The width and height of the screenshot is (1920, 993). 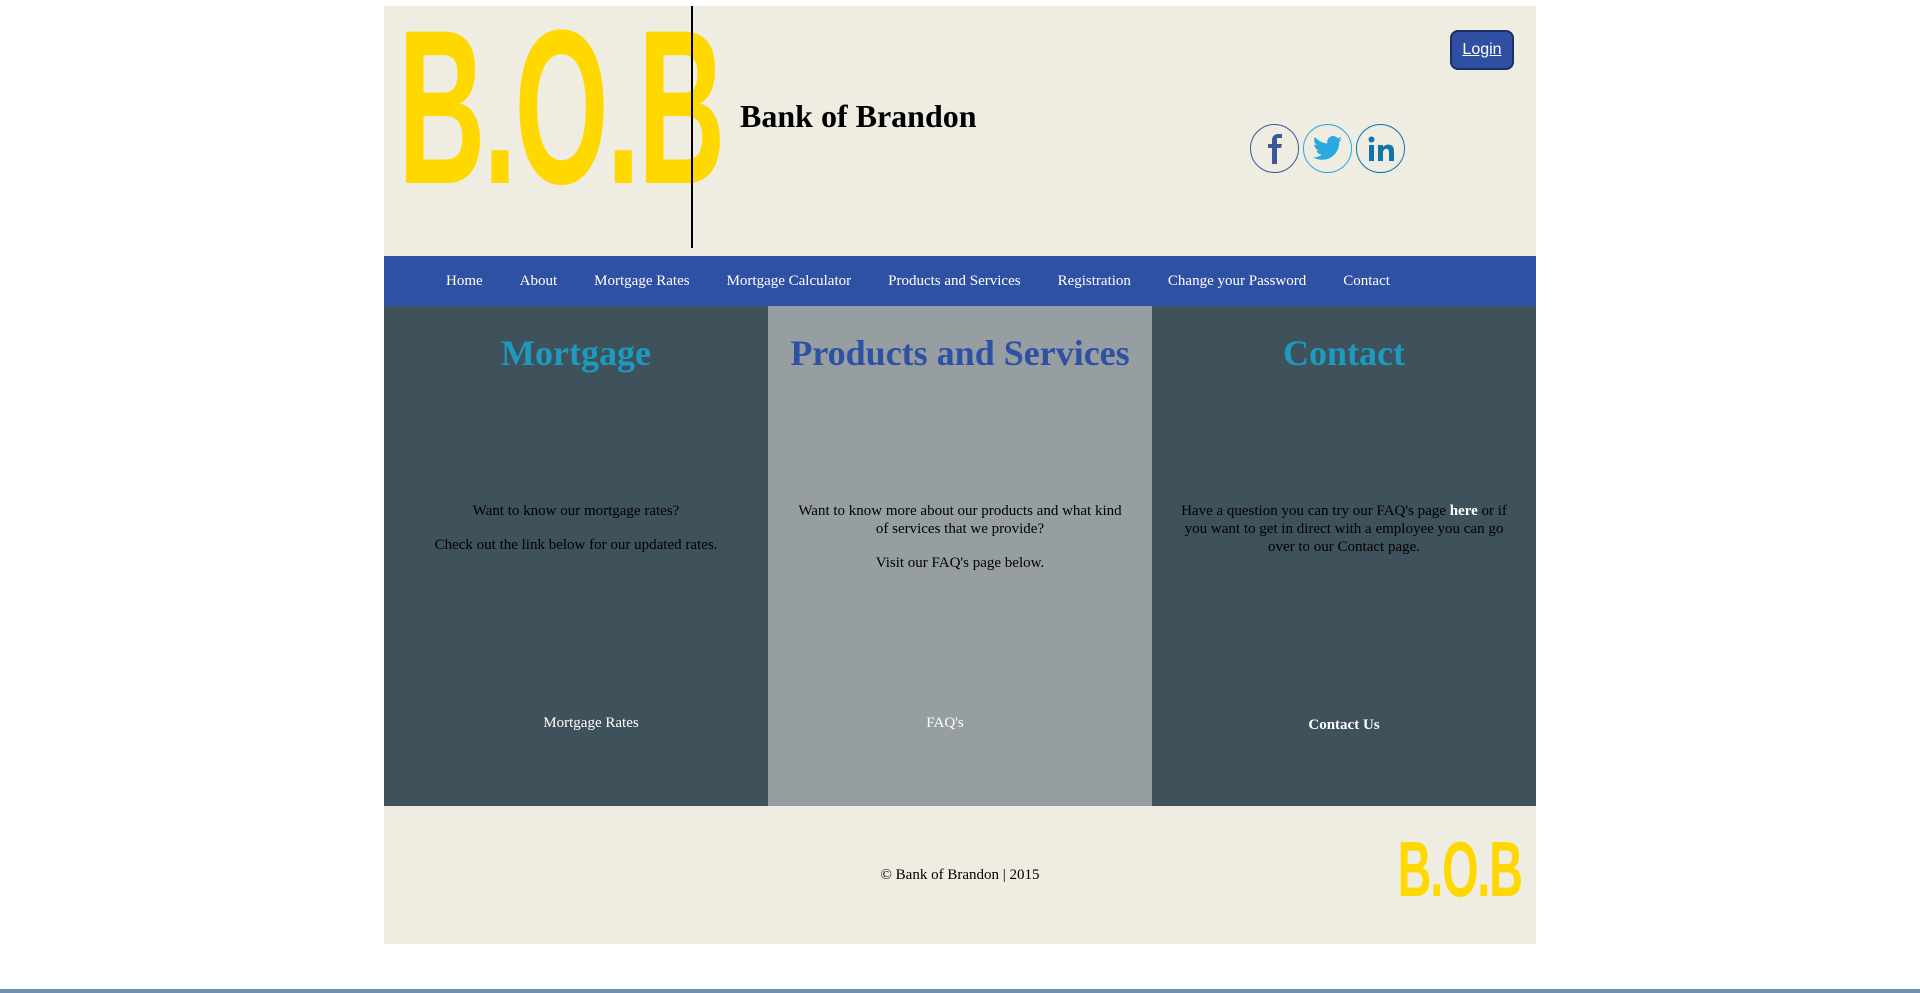 What do you see at coordinates (1460, 869) in the screenshot?
I see `footer-logo: B.O.B` at bounding box center [1460, 869].